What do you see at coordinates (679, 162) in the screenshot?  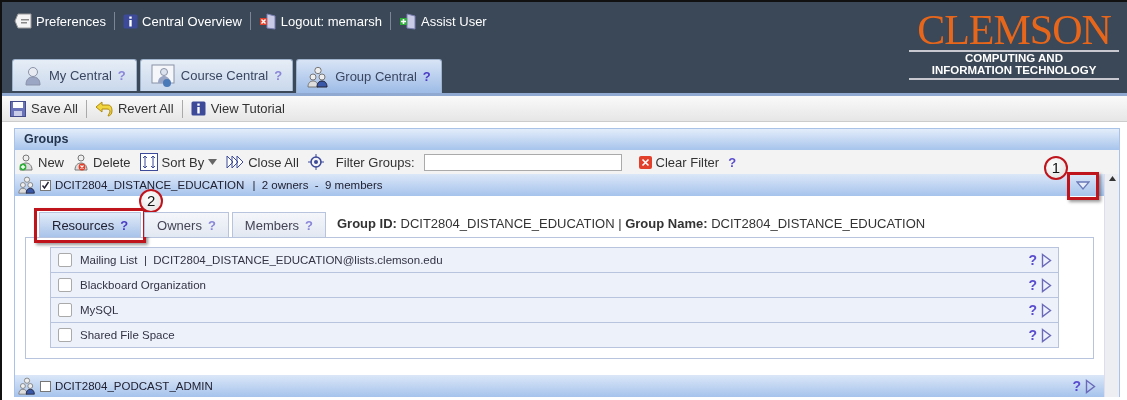 I see `clear-filter-button: Clear Filter` at bounding box center [679, 162].